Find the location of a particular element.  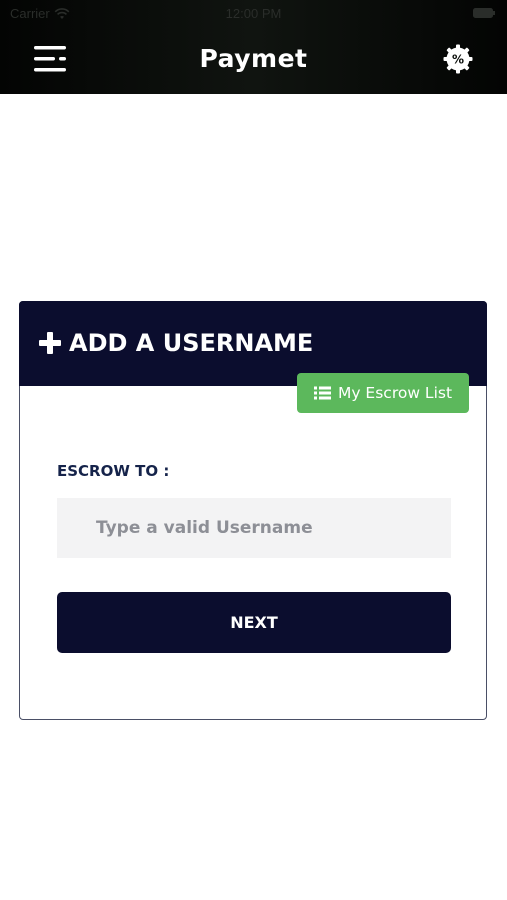

my-escrow-list-button: My Escrow List is located at coordinates (383, 393).